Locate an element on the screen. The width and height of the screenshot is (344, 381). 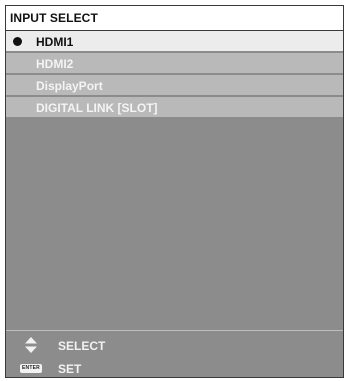
guide-set-label: SET is located at coordinates (70, 369).